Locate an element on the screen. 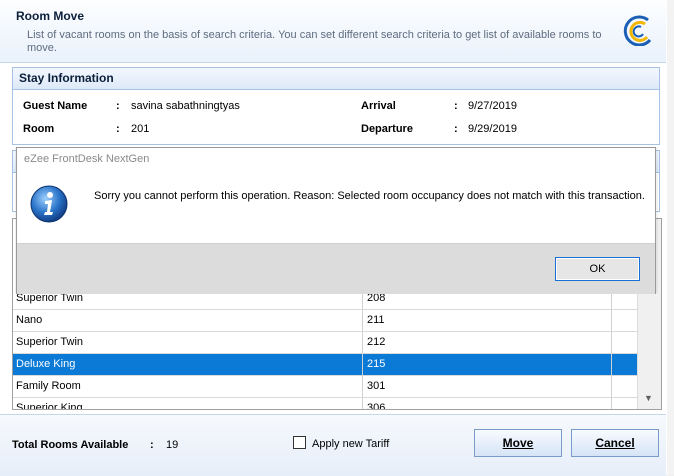  total-rooms-label: Total Rooms Available is located at coordinates (70, 445).